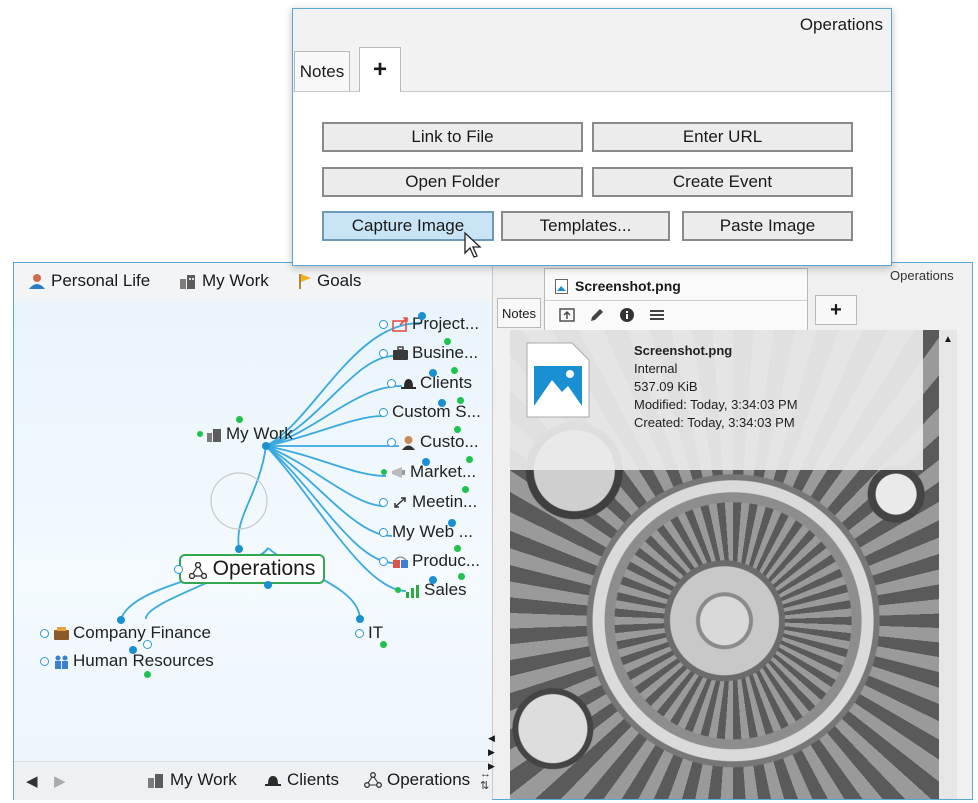  I want to click on node-operations-central: Operations, so click(252, 569).